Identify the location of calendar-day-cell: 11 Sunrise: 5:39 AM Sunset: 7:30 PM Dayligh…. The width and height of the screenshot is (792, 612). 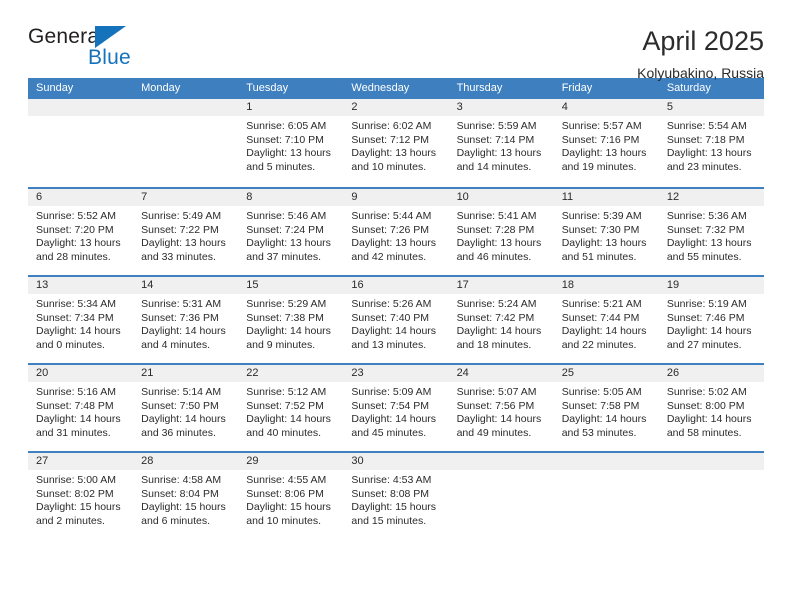
(606, 232).